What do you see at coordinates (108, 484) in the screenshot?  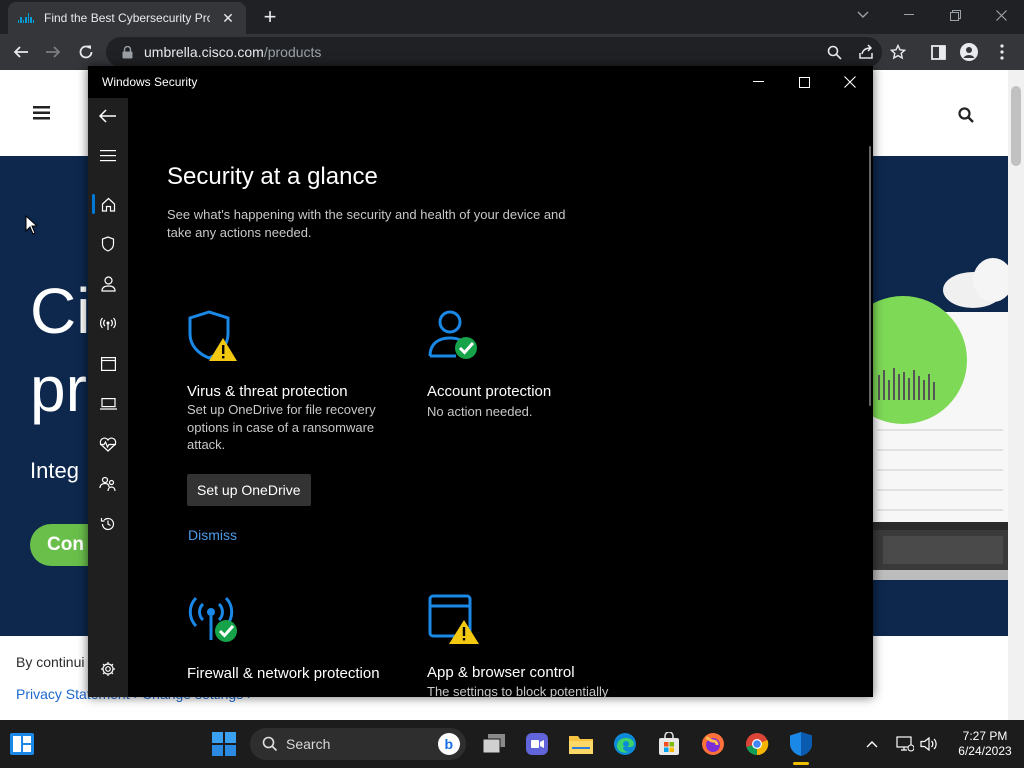 I see `ws-nav-family-icon` at bounding box center [108, 484].